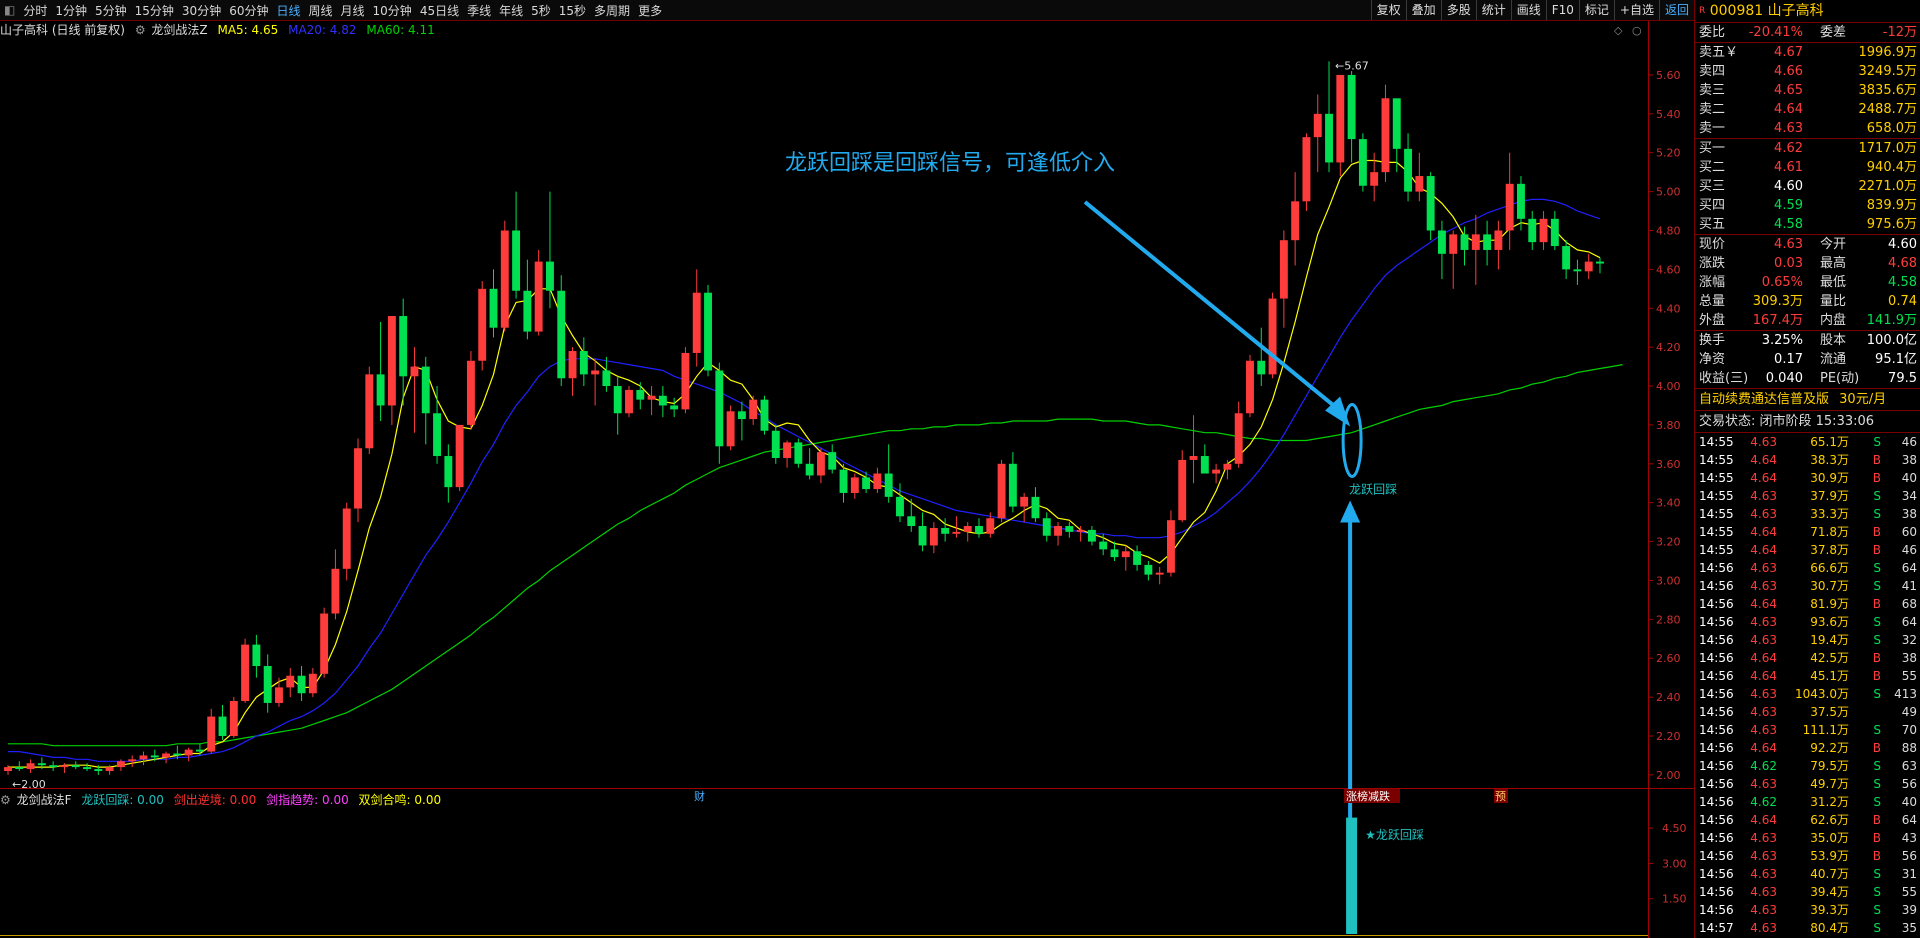 The image size is (1920, 938). I want to click on fund-value: 0.040, so click(1784, 378).